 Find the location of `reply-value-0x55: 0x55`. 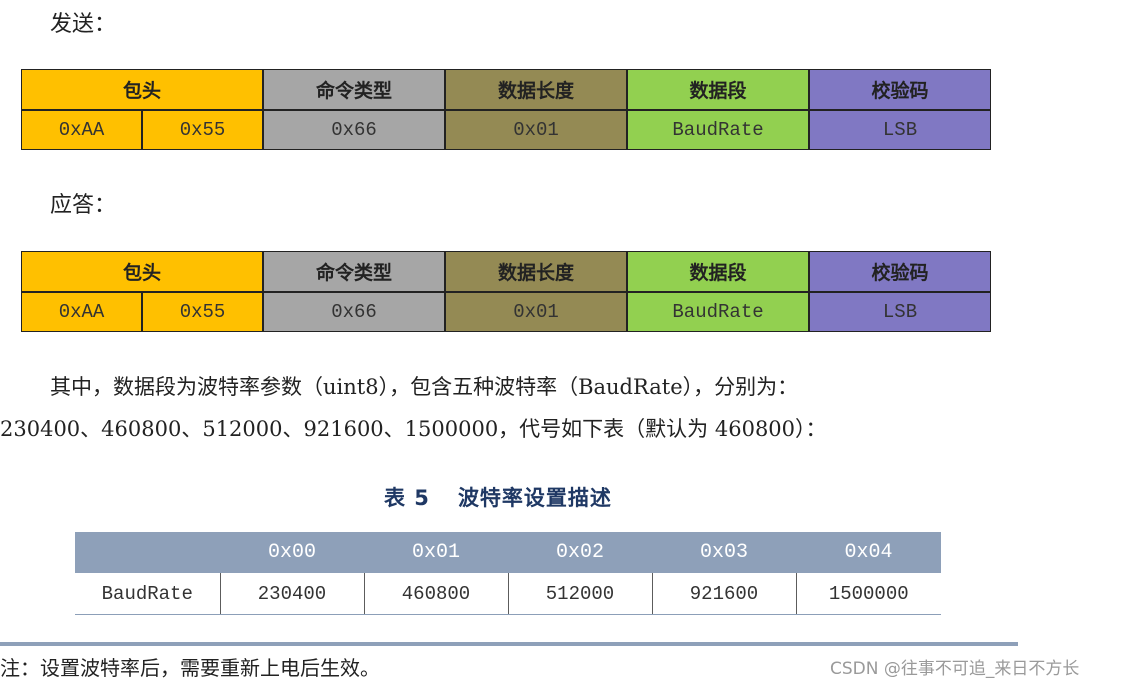

reply-value-0x55: 0x55 is located at coordinates (203, 312).